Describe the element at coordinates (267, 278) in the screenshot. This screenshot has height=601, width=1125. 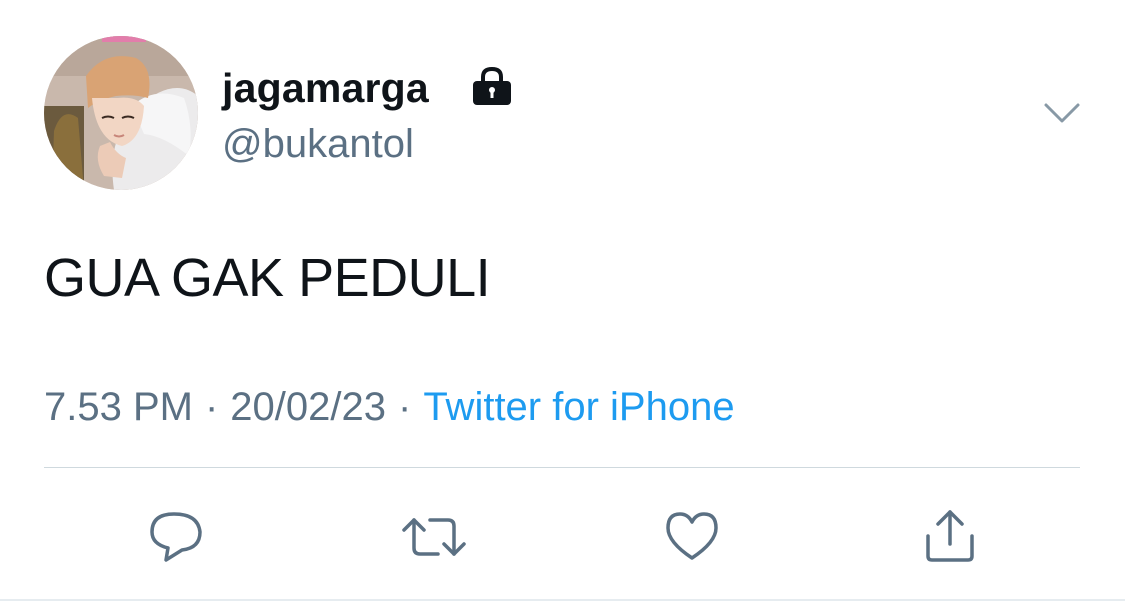
I see `tweet-text: GUA GAK PEDULI` at that location.